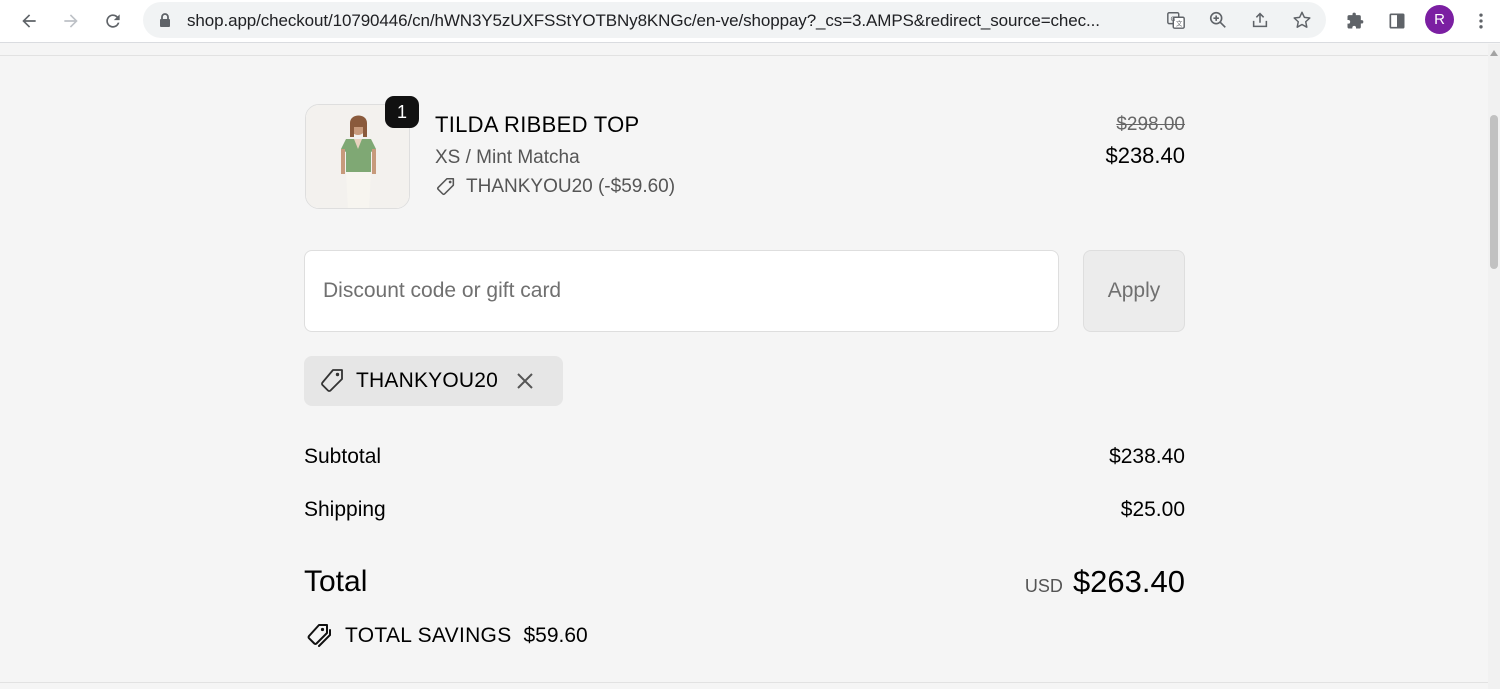  What do you see at coordinates (165, 20) in the screenshot?
I see `lock-icon` at bounding box center [165, 20].